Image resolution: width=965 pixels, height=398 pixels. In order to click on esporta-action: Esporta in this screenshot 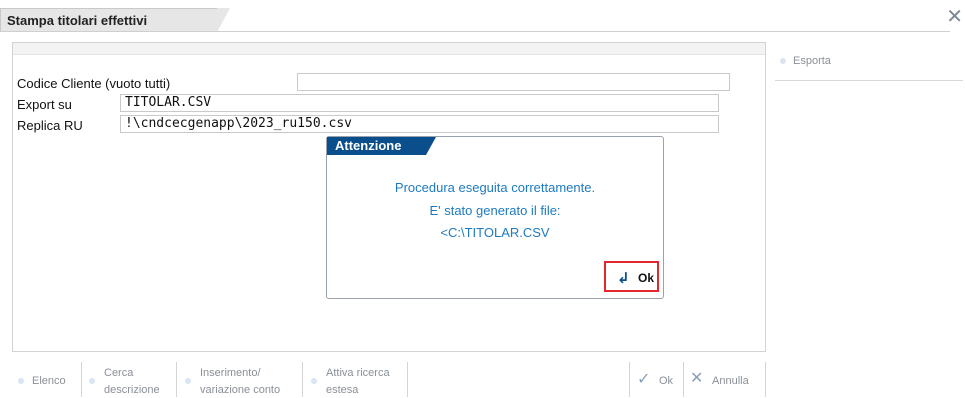, I will do `click(805, 61)`.